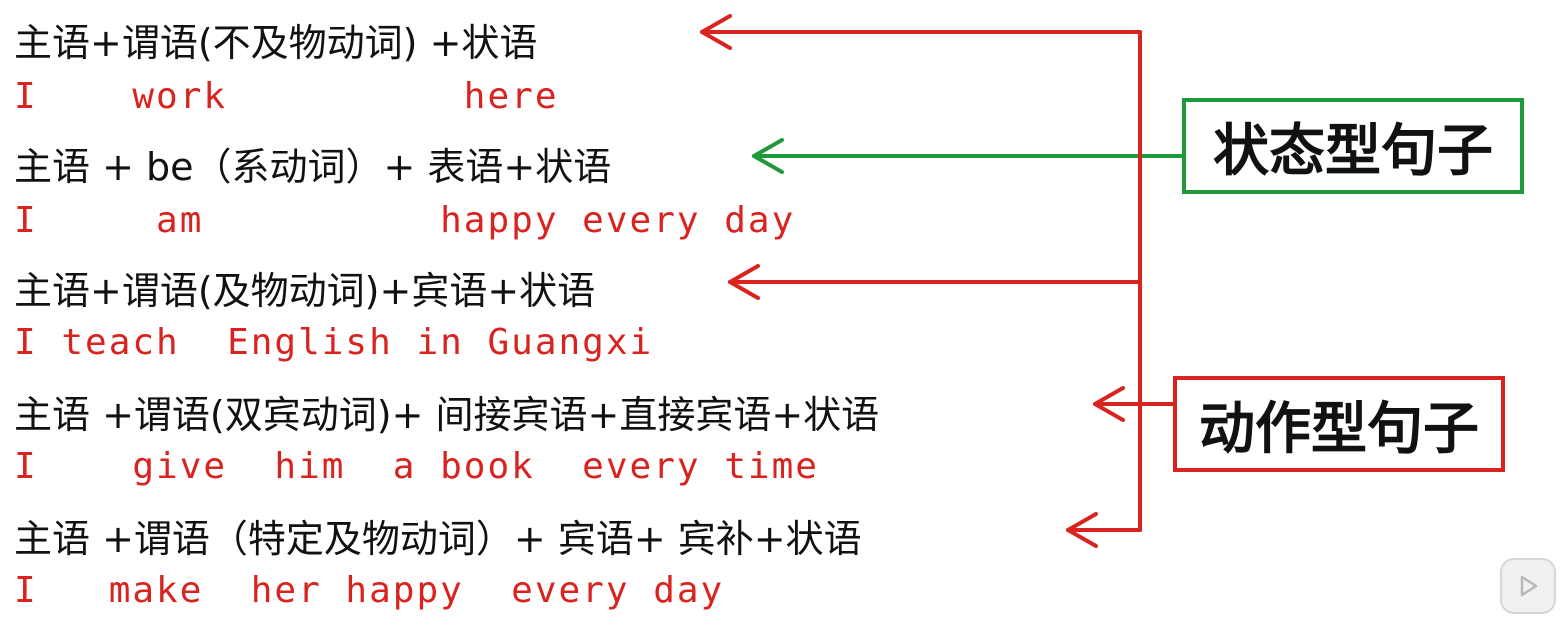 This screenshot has height=632, width=1568. What do you see at coordinates (1339, 424) in the screenshot?
I see `action-sentence-label: 动作型句子` at bounding box center [1339, 424].